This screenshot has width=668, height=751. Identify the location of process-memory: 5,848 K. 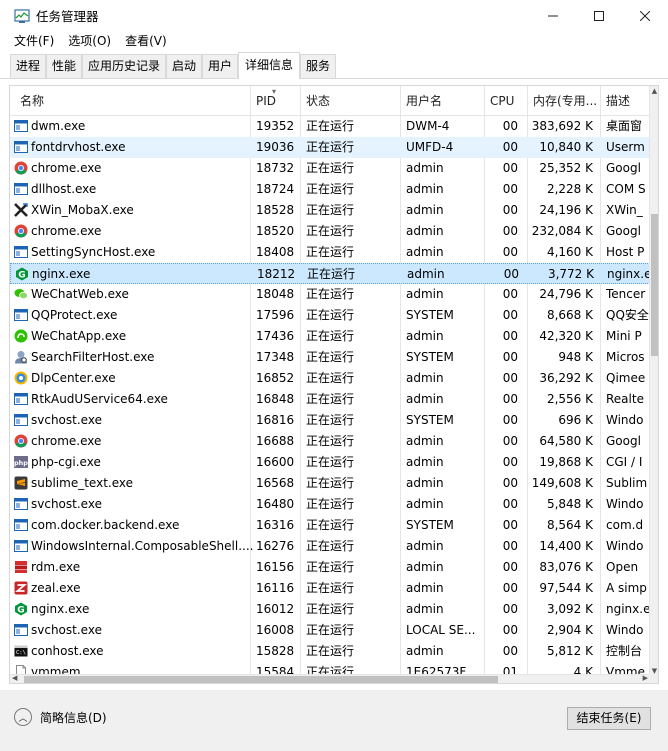
(569, 504).